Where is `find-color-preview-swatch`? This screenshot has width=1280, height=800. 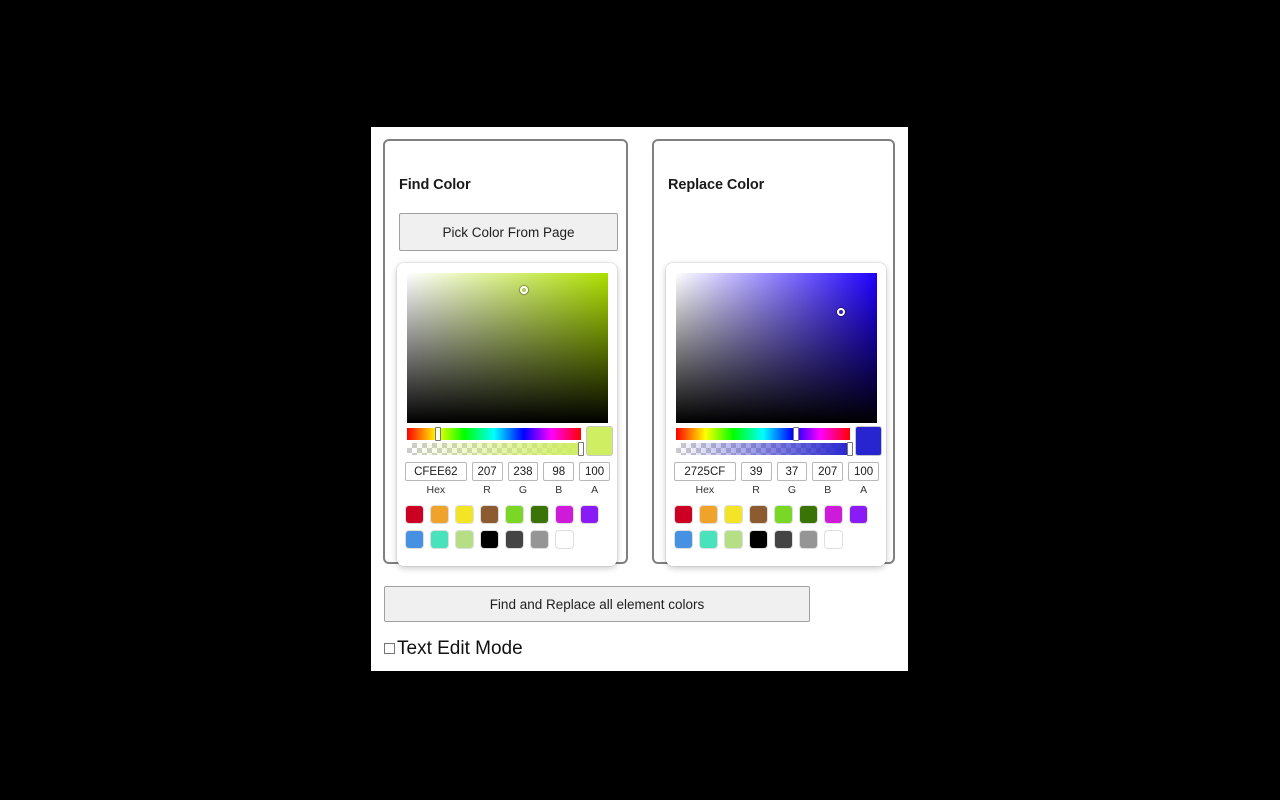 find-color-preview-swatch is located at coordinates (599, 441).